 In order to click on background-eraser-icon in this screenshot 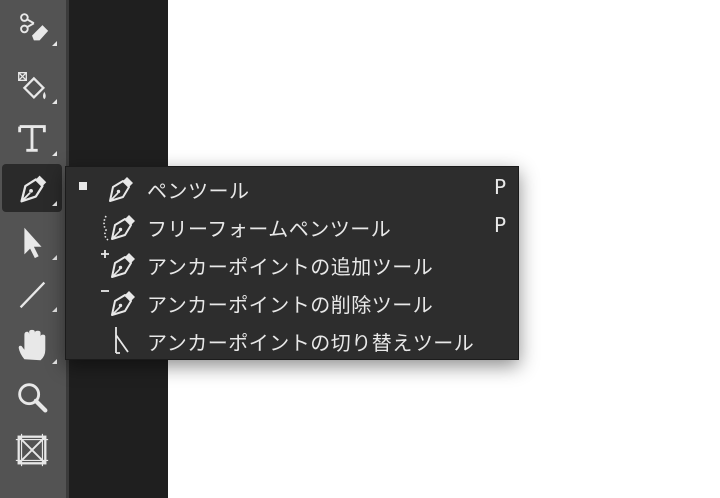, I will do `click(34, 27)`.